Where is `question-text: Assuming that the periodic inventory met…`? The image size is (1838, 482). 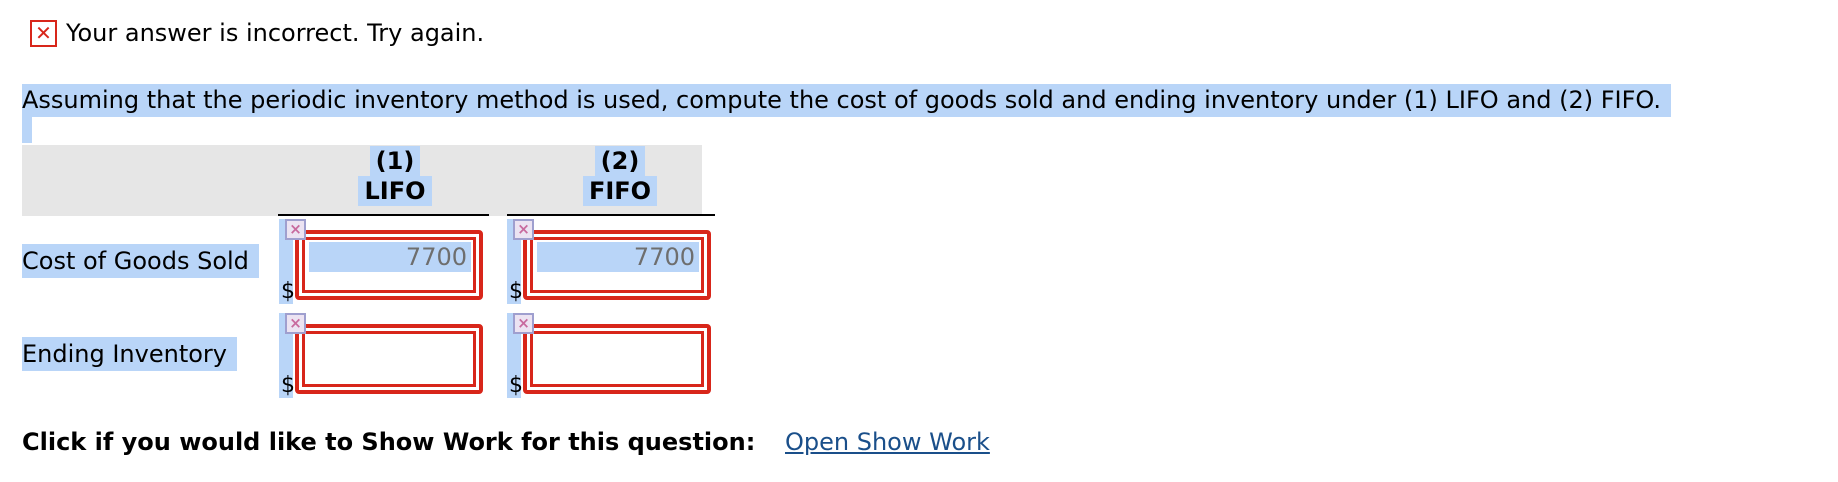
question-text: Assuming that the periodic inventory met… is located at coordinates (846, 100).